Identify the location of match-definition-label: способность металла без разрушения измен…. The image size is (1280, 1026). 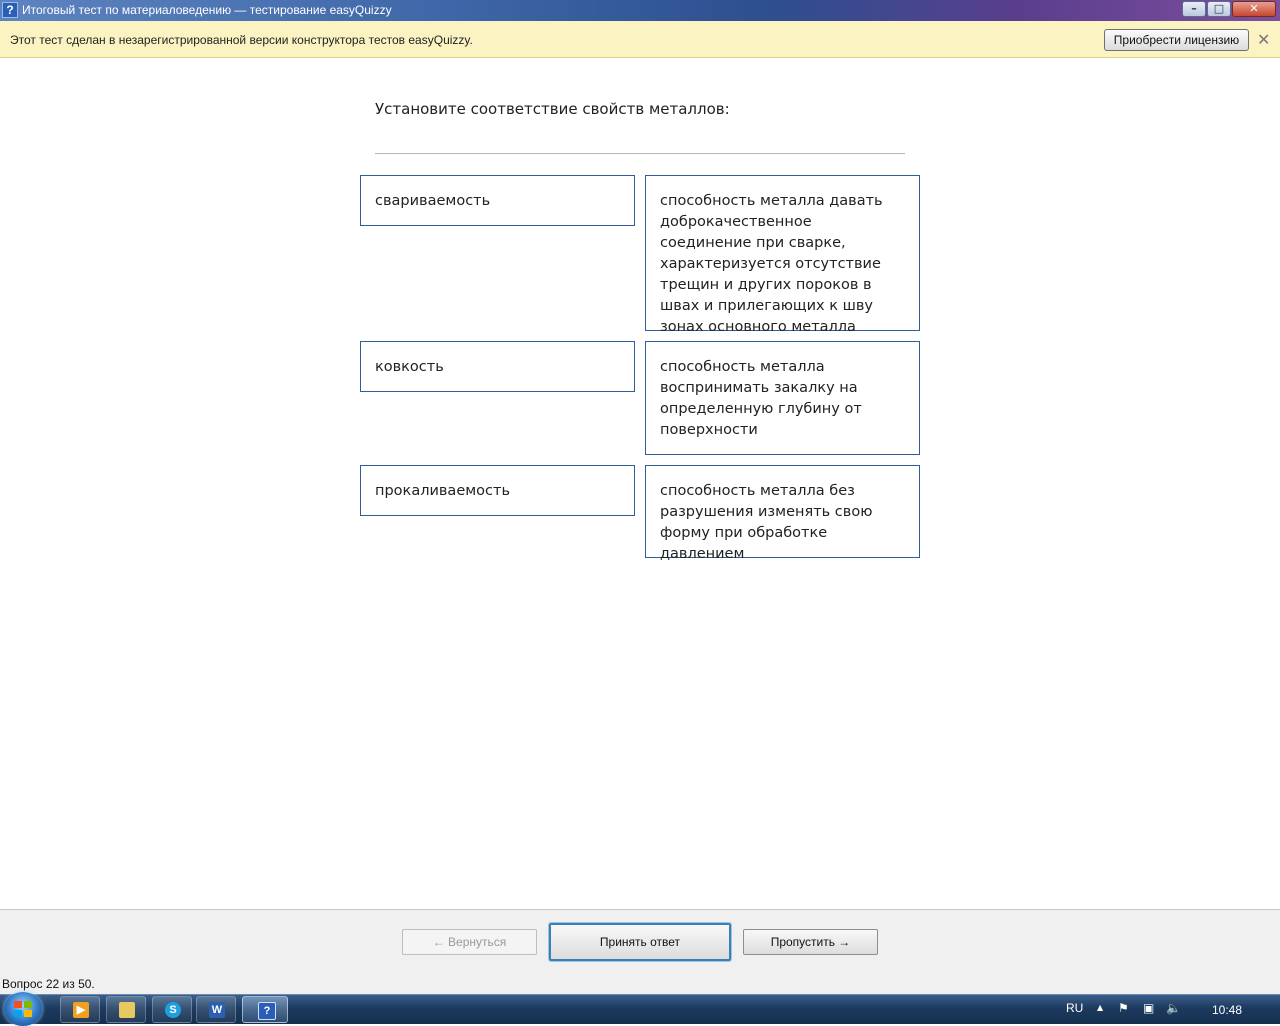
(766, 522).